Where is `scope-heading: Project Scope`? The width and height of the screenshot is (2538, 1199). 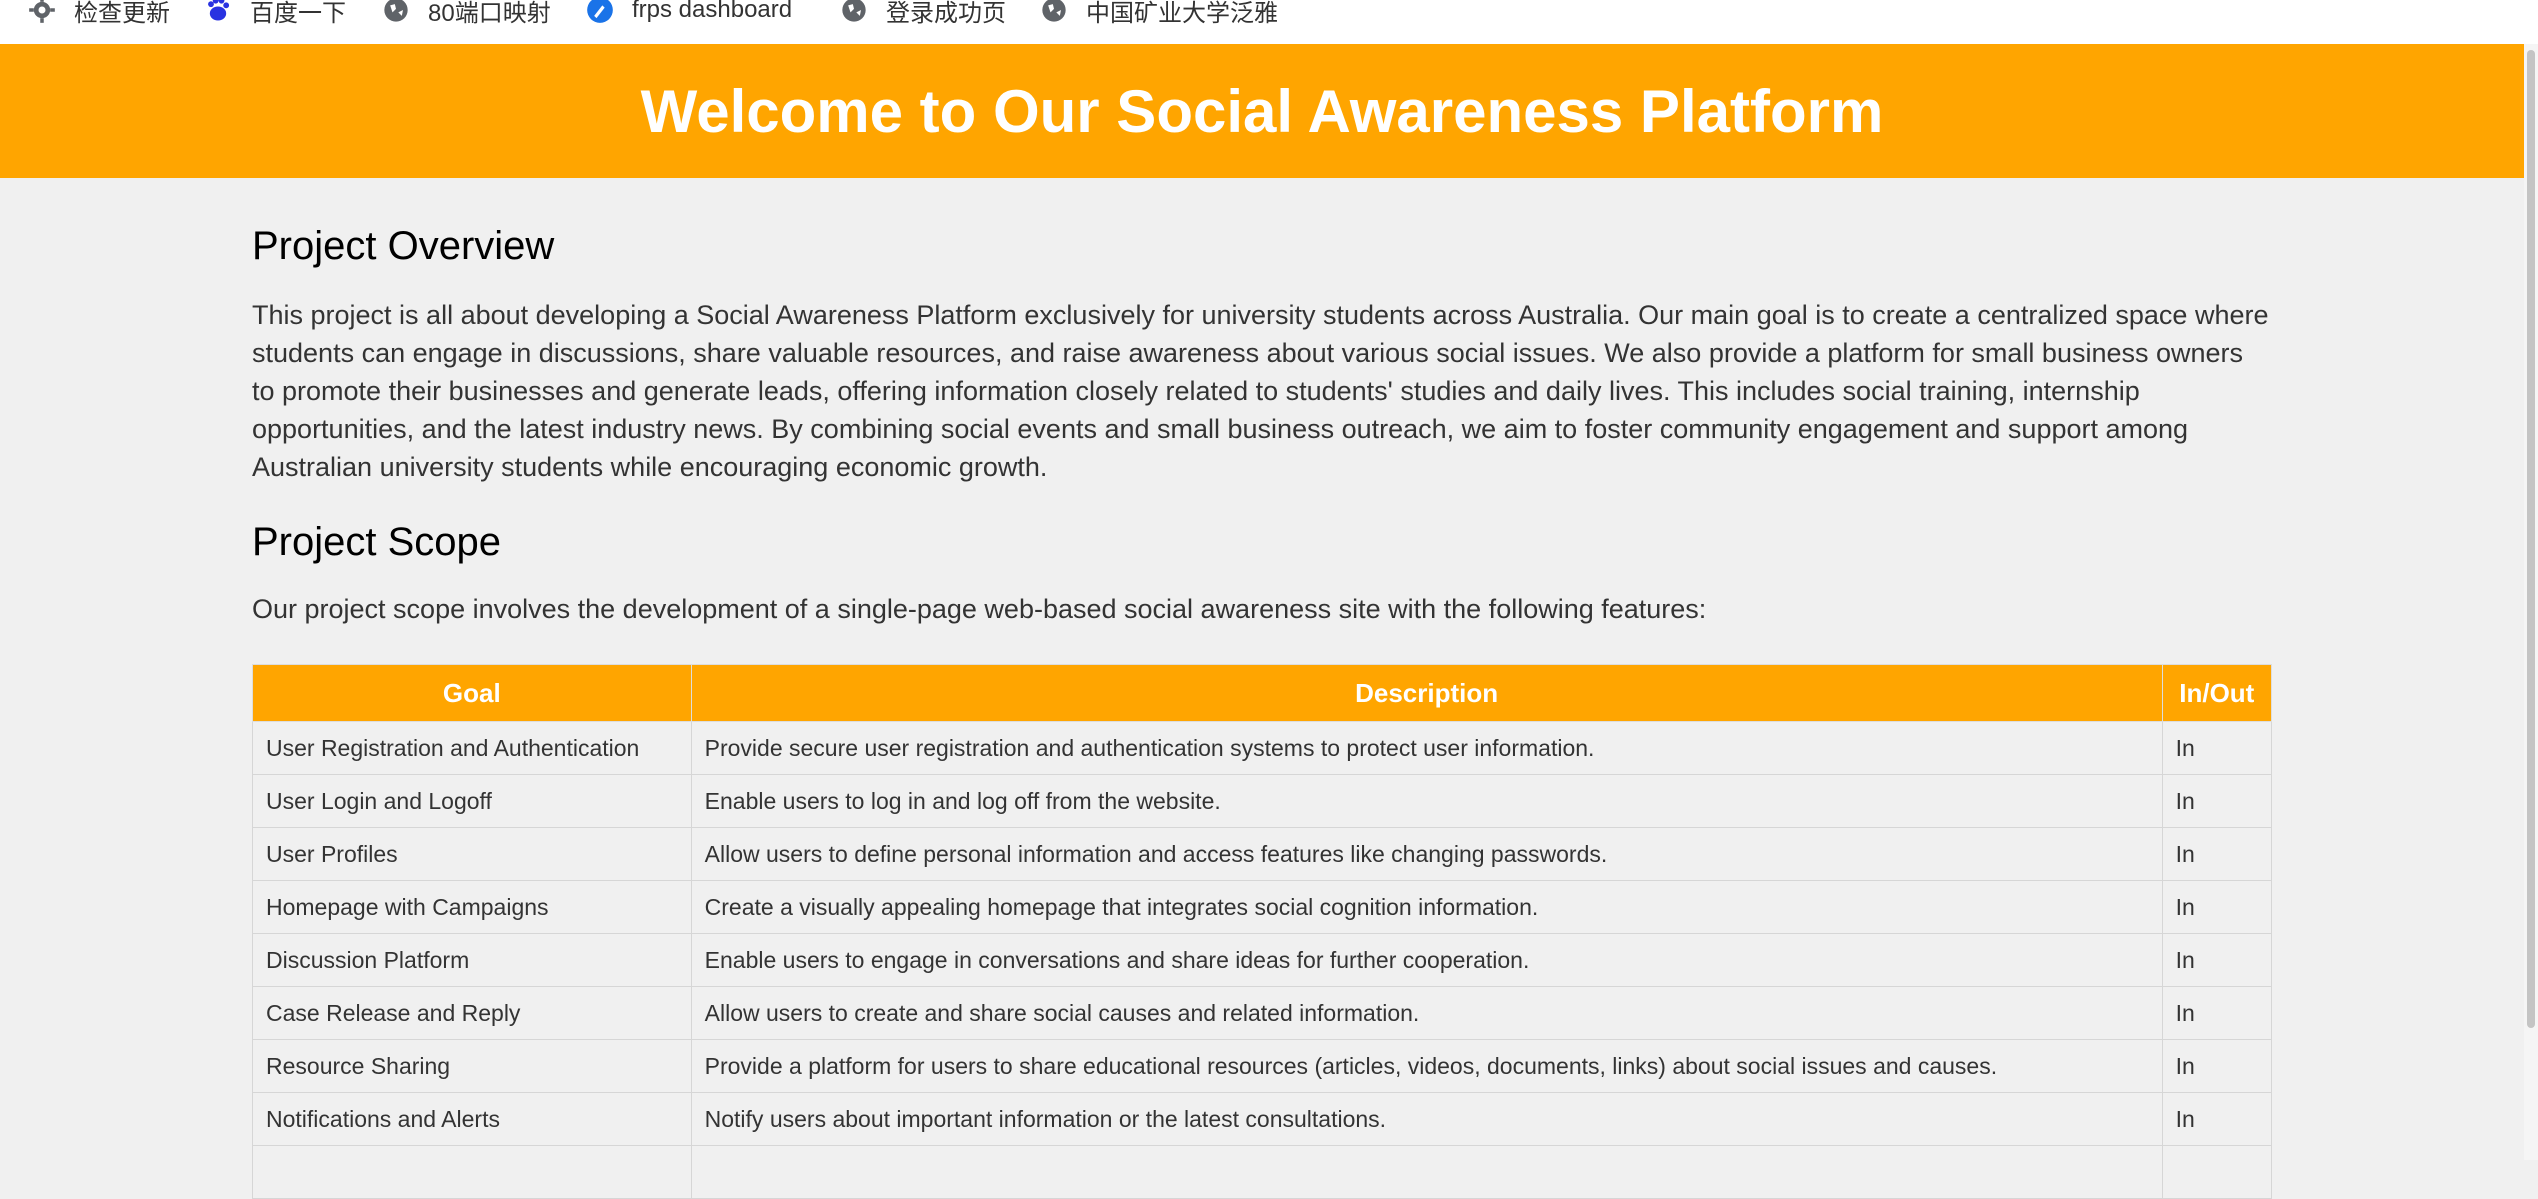
scope-heading: Project Scope is located at coordinates (377, 542).